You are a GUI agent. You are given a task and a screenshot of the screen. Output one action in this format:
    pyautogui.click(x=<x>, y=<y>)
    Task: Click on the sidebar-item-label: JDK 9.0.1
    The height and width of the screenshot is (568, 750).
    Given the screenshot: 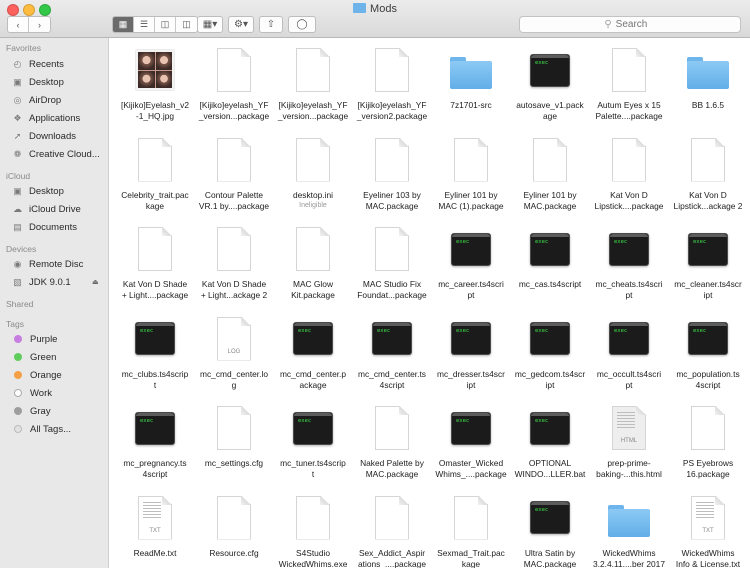 What is the action you would take?
    pyautogui.click(x=50, y=282)
    